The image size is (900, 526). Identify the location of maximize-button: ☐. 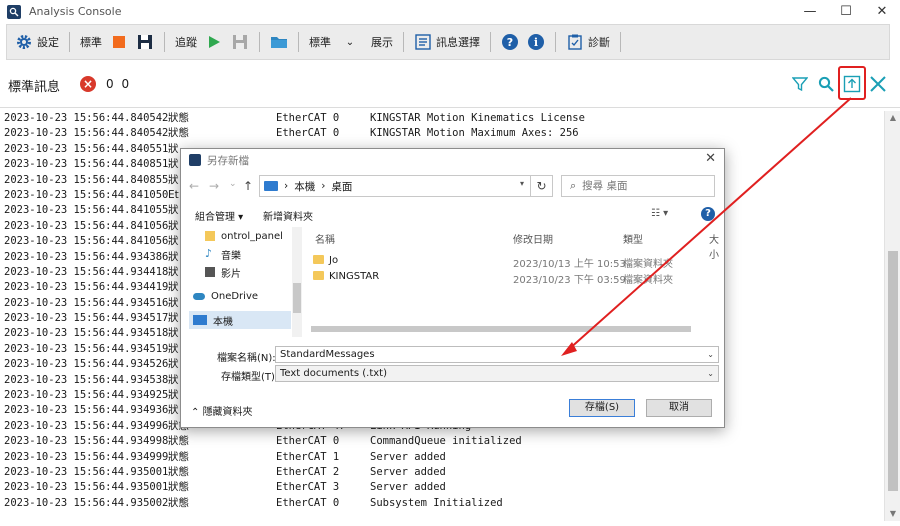
(846, 11).